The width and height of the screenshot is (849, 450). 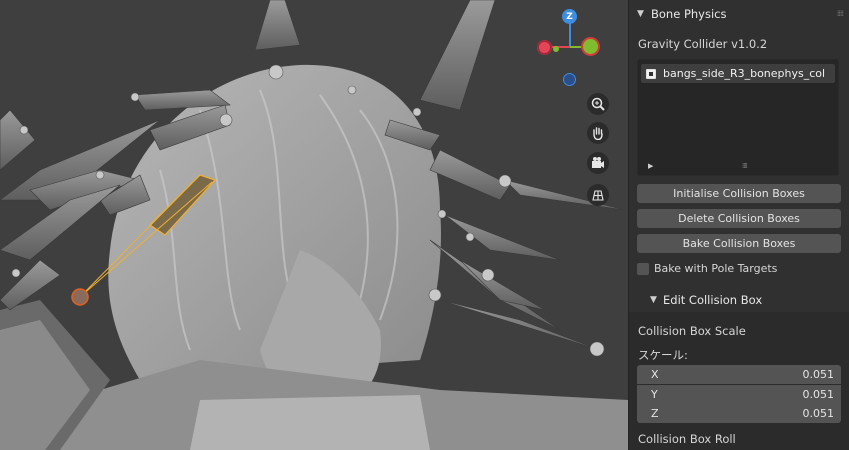 What do you see at coordinates (739, 218) in the screenshot?
I see `delete-collision-boxes-button: Delete Collision Boxes` at bounding box center [739, 218].